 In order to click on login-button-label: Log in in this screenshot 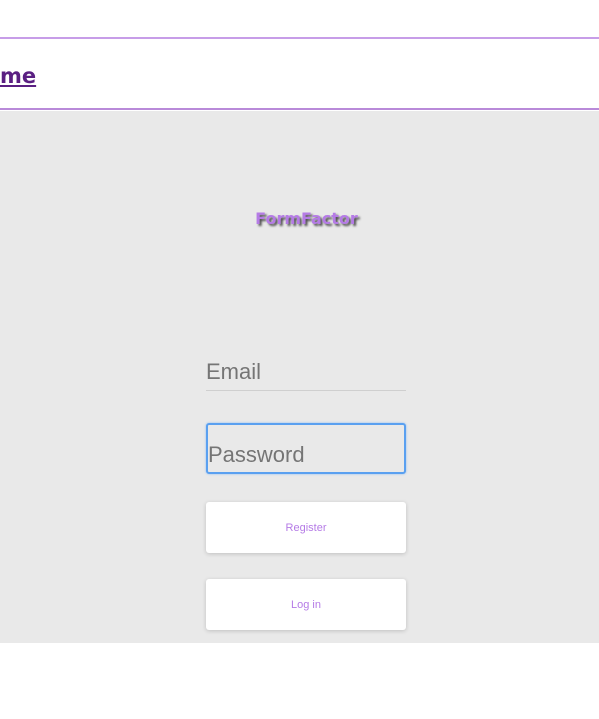, I will do `click(306, 604)`.